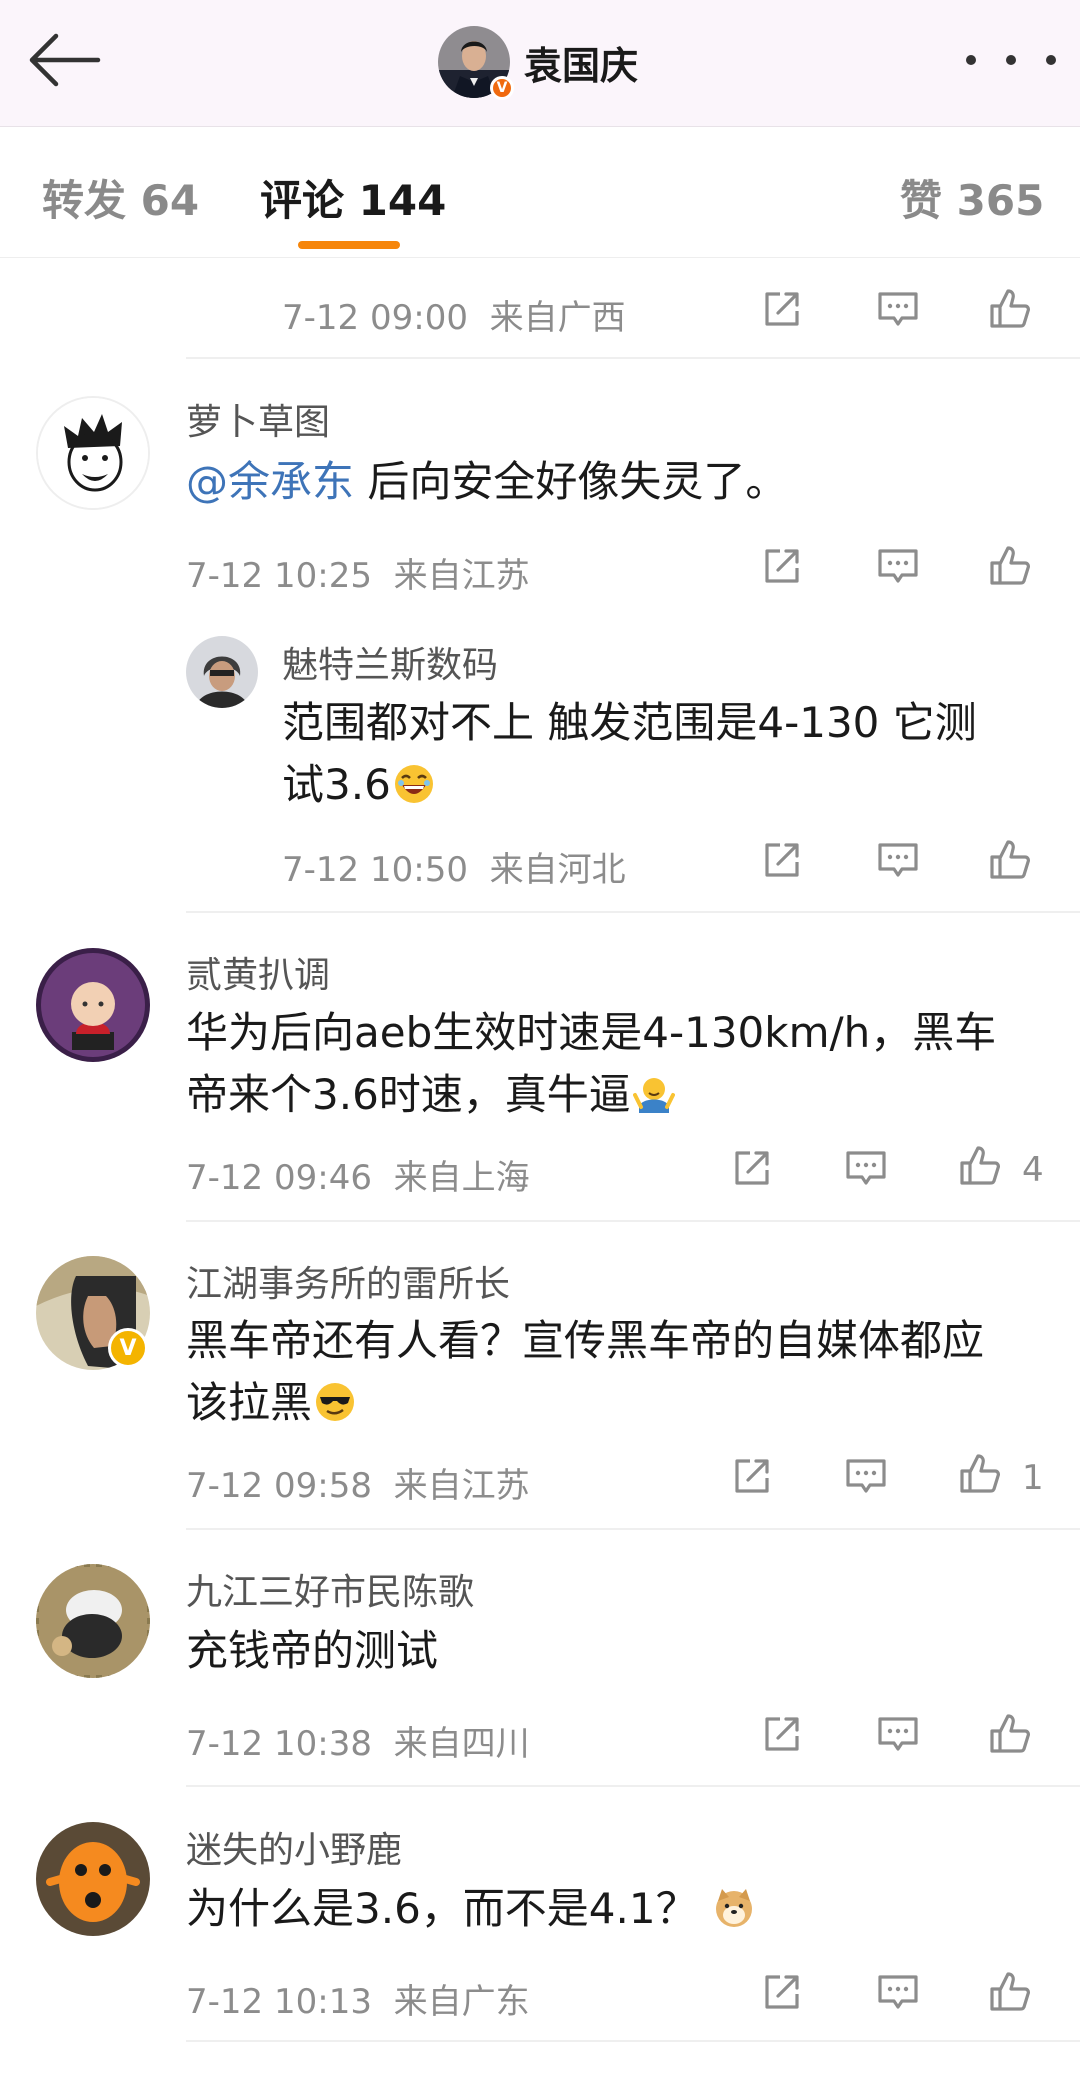  Describe the element at coordinates (294, 1847) in the screenshot. I see `comment-username: 迷失的小野鹿` at that location.